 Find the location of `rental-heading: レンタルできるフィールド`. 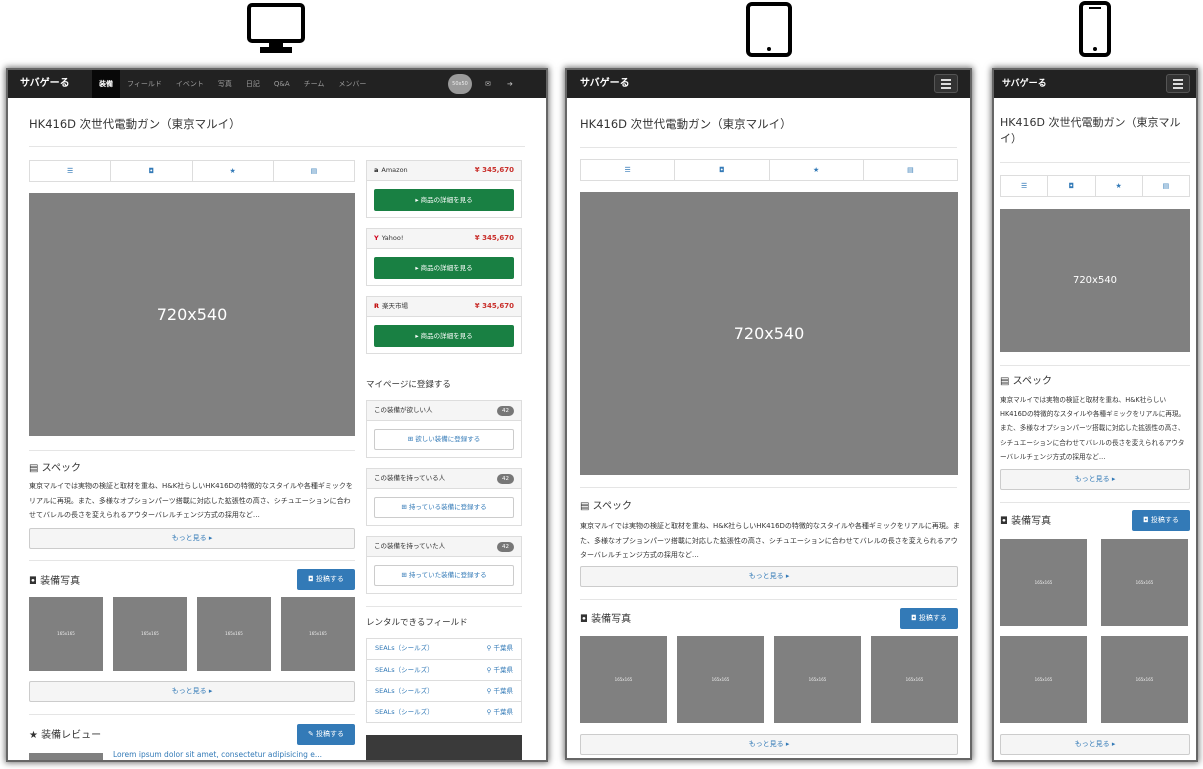

rental-heading: レンタルできるフィールド is located at coordinates (417, 623).